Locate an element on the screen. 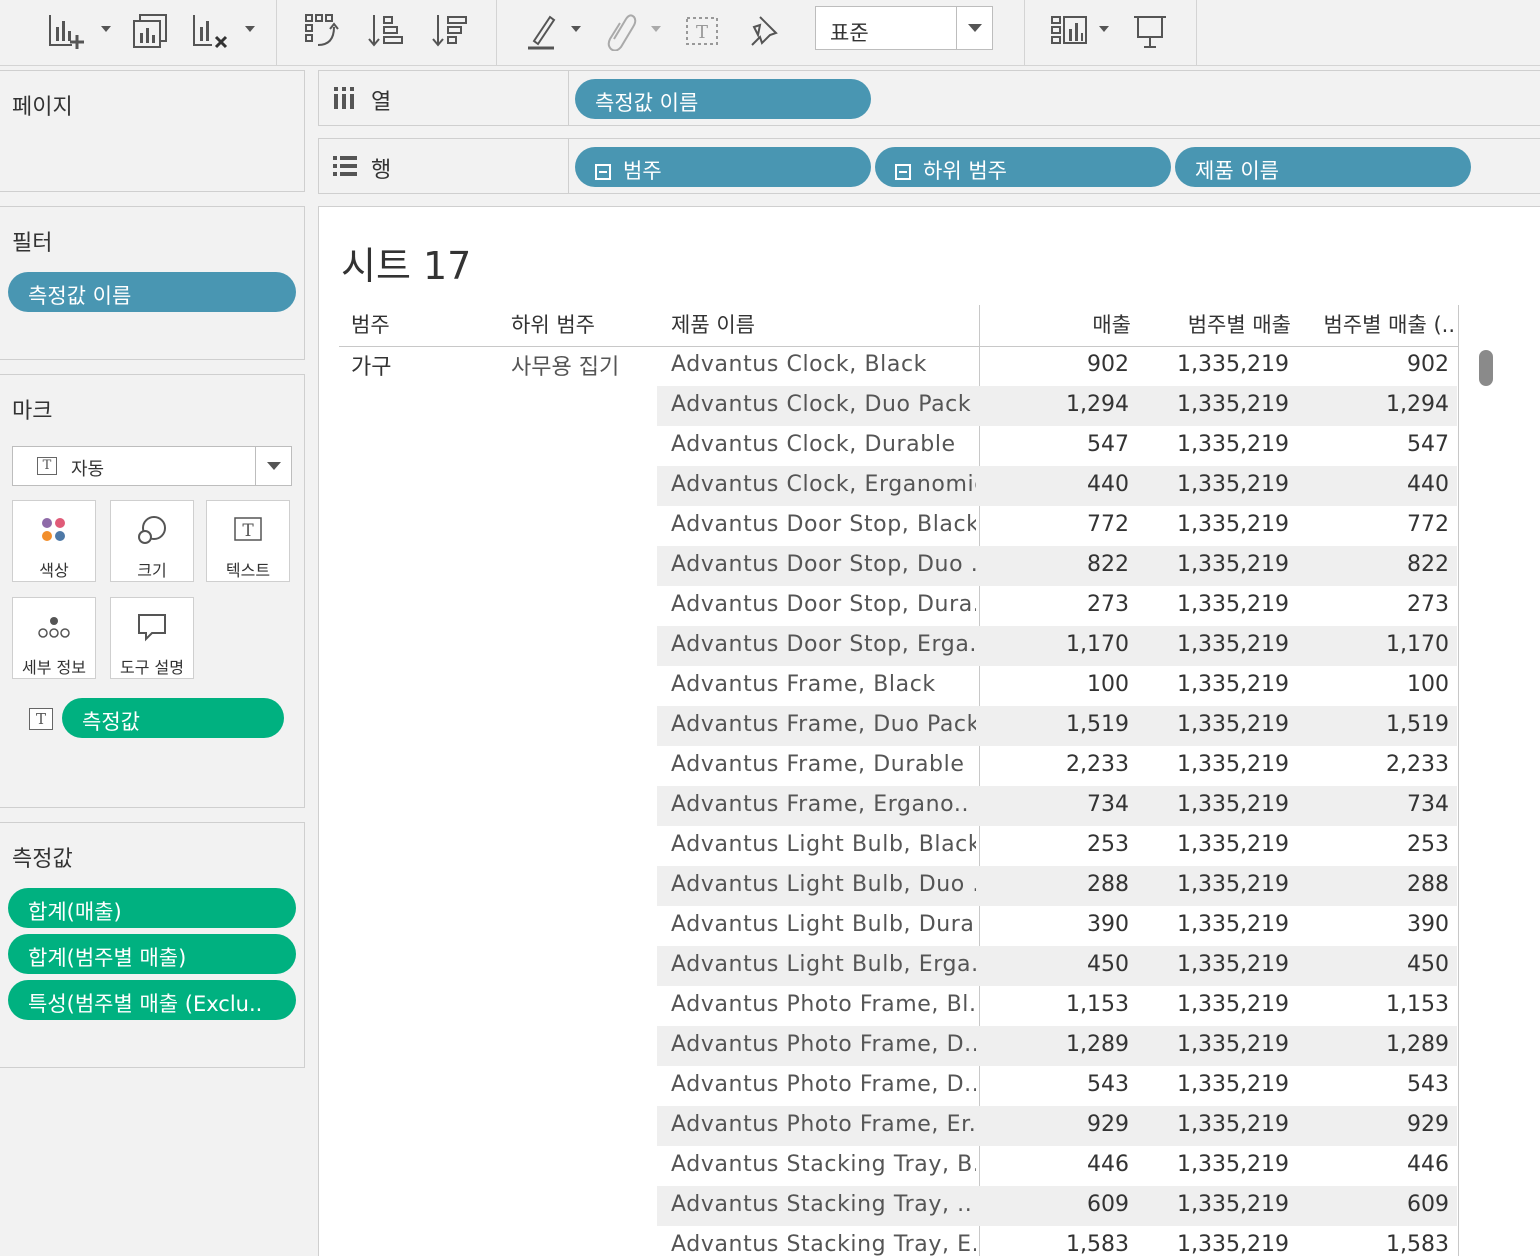 This screenshot has width=1540, height=1256. sales-cell: 273 is located at coordinates (1054, 604).